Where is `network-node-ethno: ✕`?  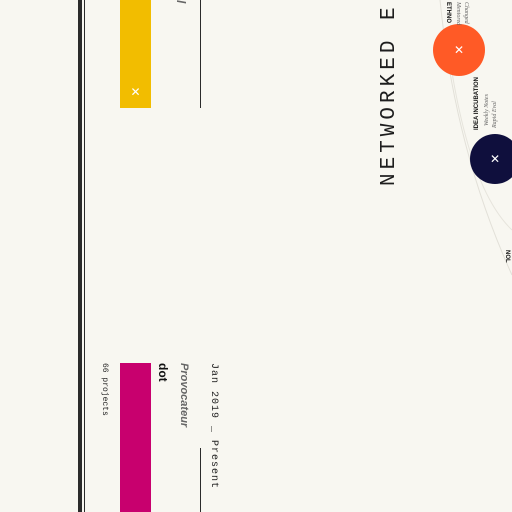 network-node-ethno: ✕ is located at coordinates (459, 50).